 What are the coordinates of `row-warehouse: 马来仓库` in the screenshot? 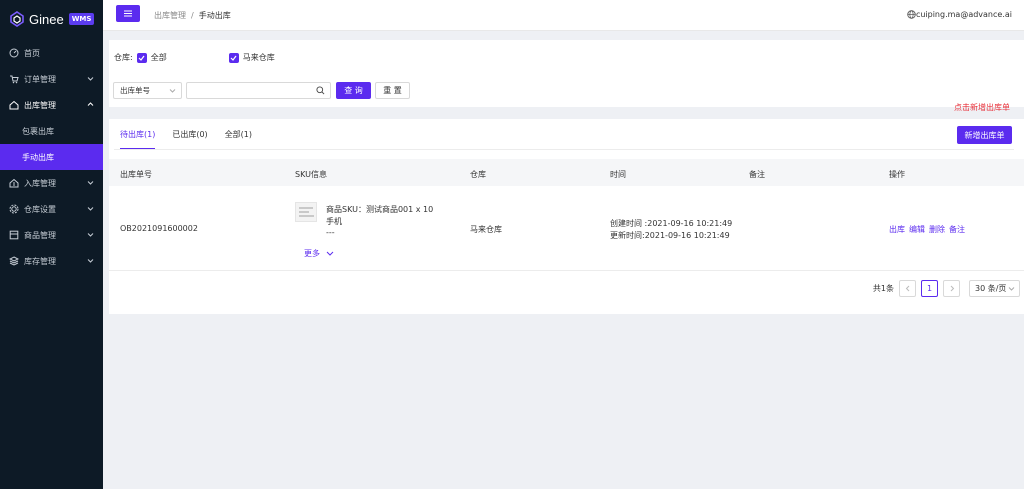 It's located at (486, 229).